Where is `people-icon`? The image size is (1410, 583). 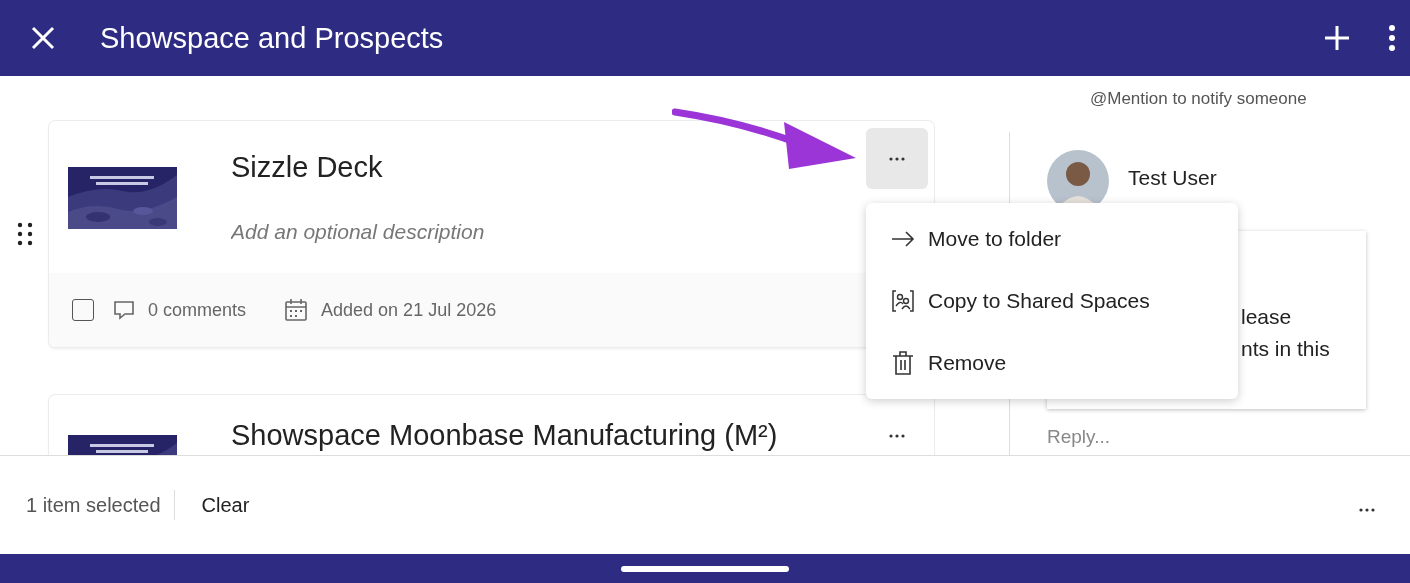 people-icon is located at coordinates (903, 301).